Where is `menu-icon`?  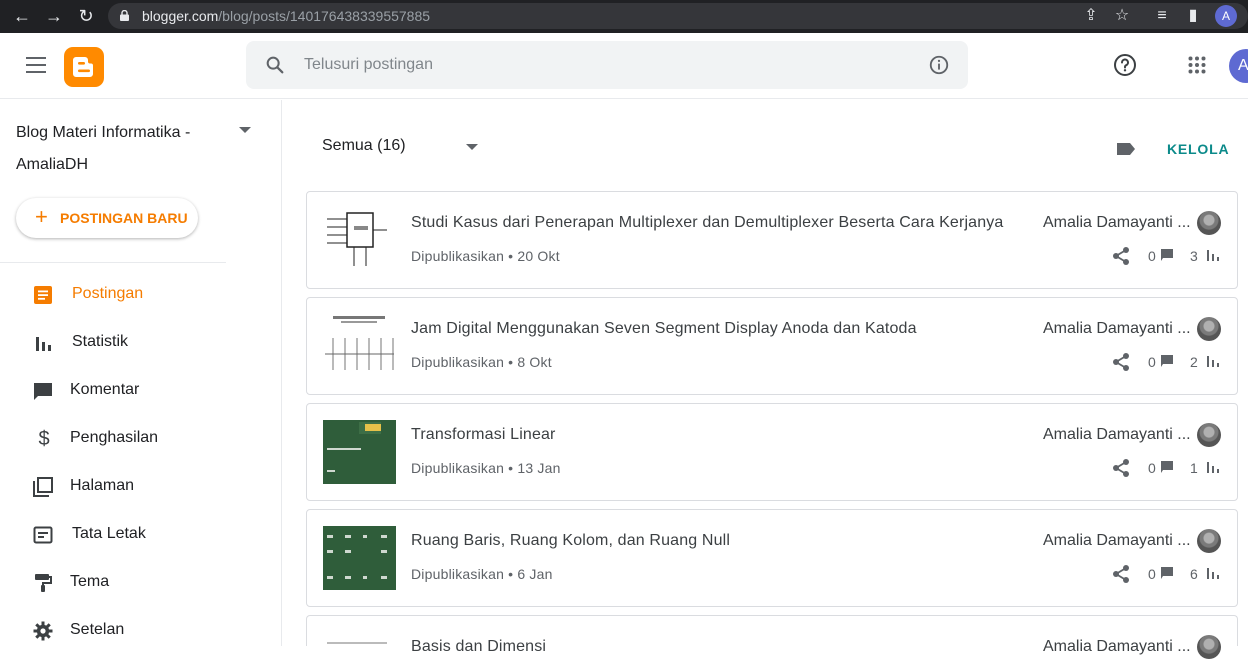 menu-icon is located at coordinates (36, 65).